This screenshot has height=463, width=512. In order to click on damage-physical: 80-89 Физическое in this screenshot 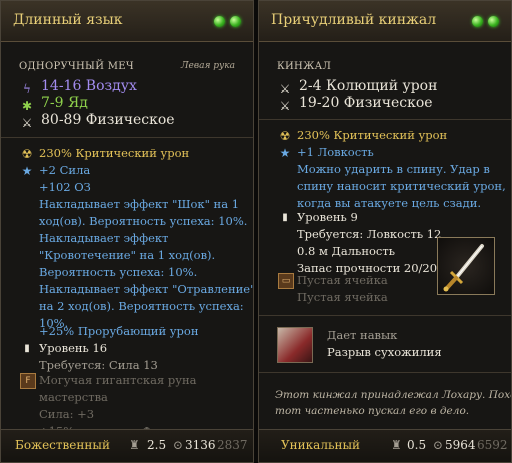, I will do `click(108, 120)`.